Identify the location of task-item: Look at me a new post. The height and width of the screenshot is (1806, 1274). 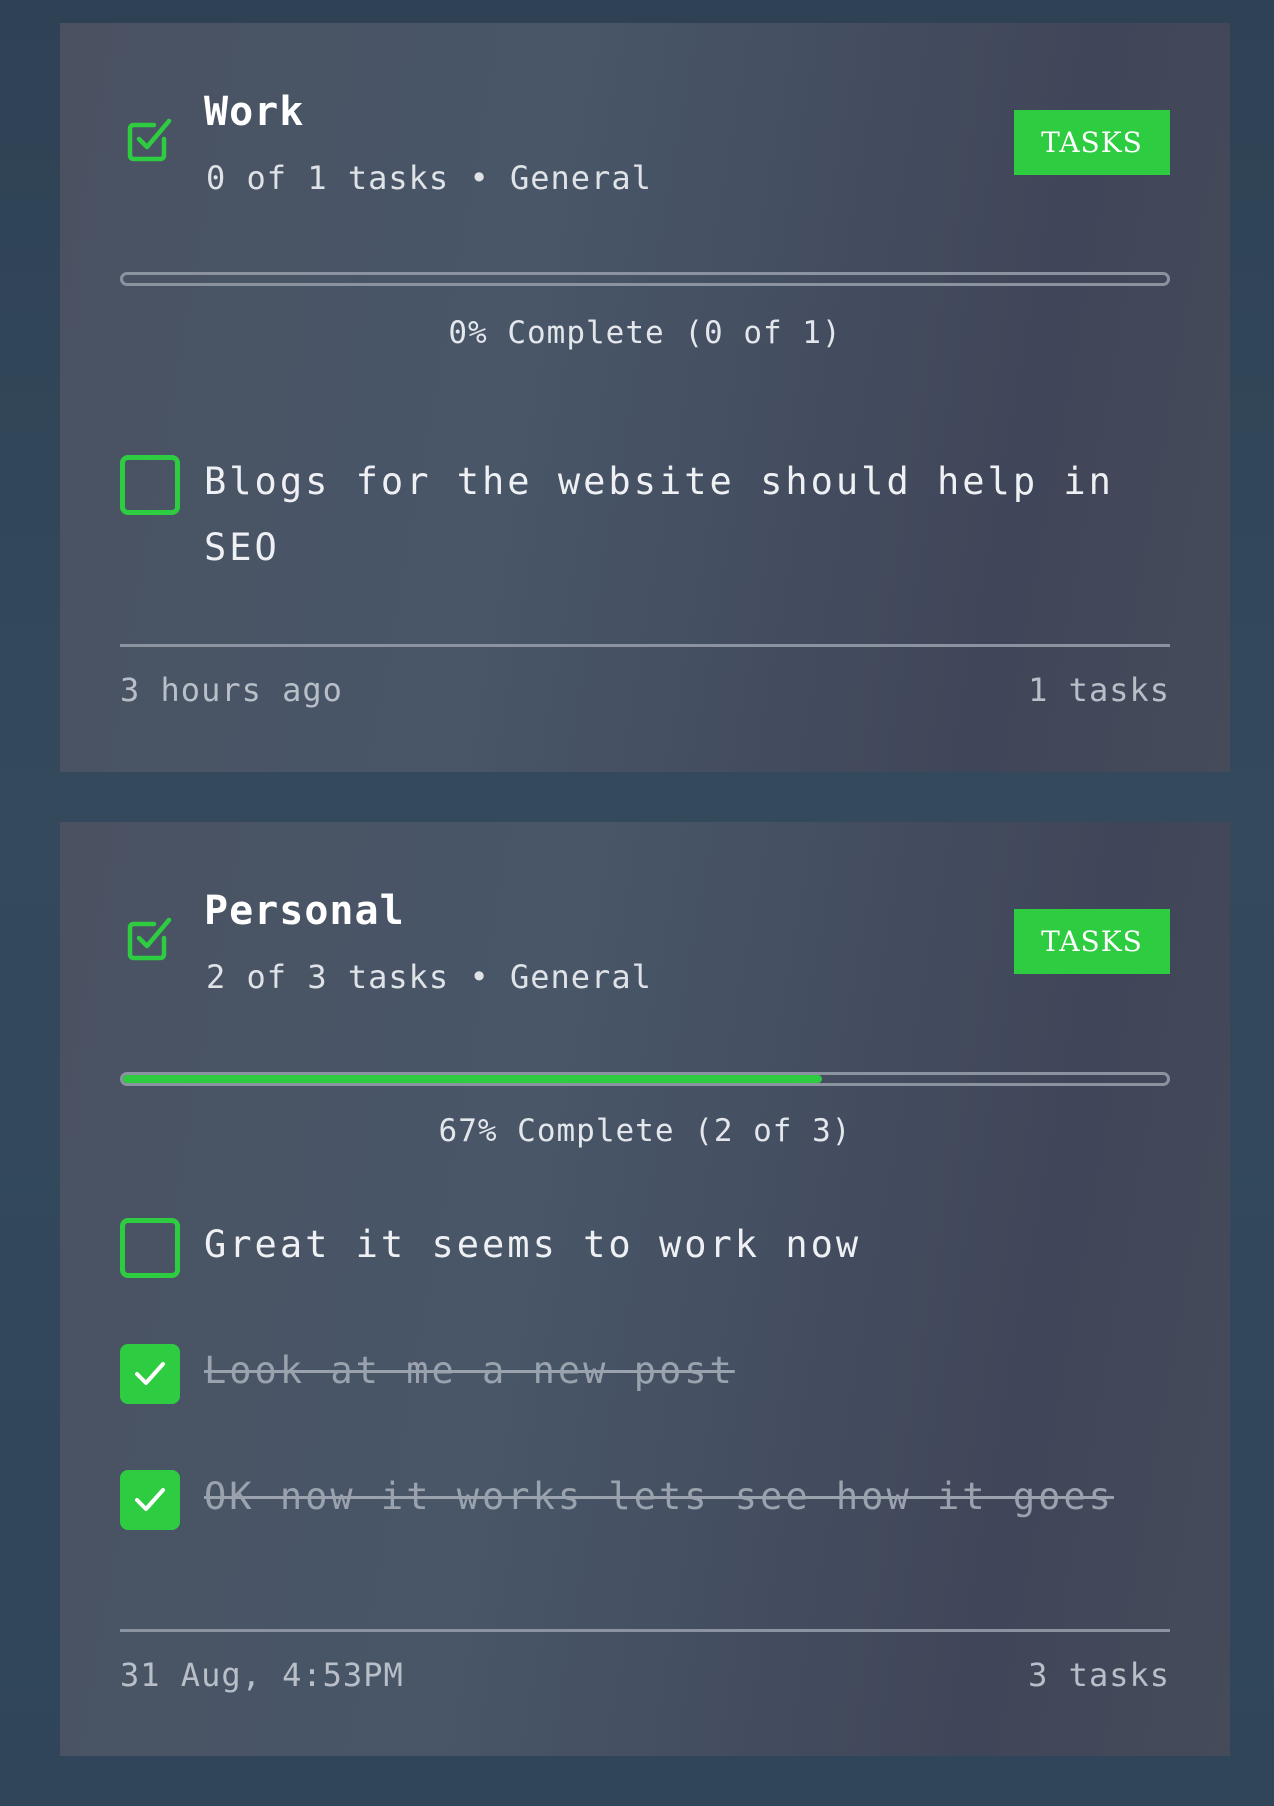
(645, 1374).